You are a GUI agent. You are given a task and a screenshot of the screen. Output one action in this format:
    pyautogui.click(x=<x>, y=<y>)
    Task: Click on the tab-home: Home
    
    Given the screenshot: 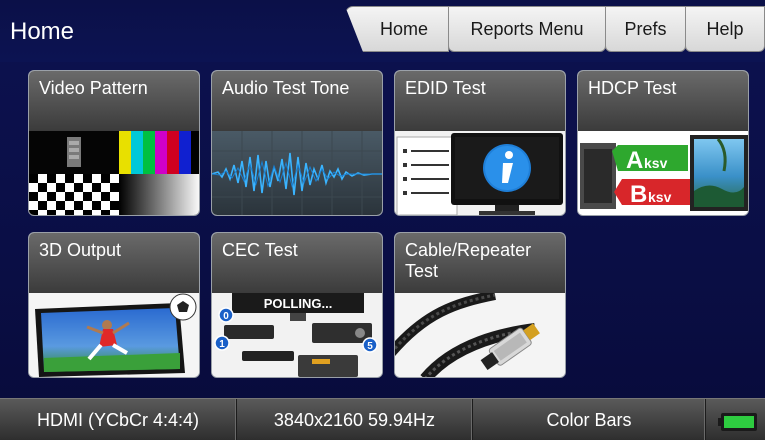 What is the action you would take?
    pyautogui.click(x=397, y=29)
    